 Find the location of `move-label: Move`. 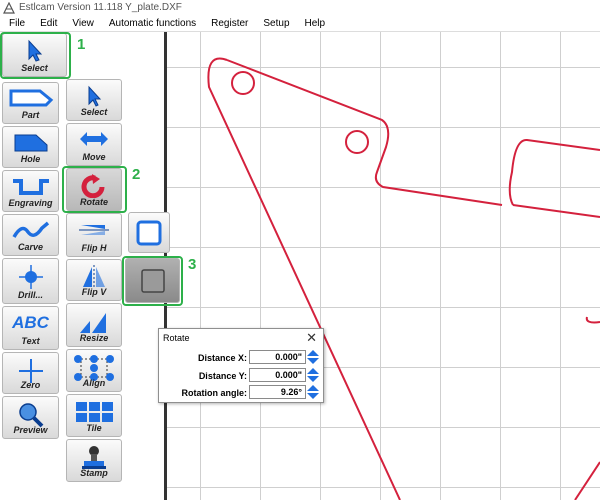

move-label: Move is located at coordinates (94, 157).